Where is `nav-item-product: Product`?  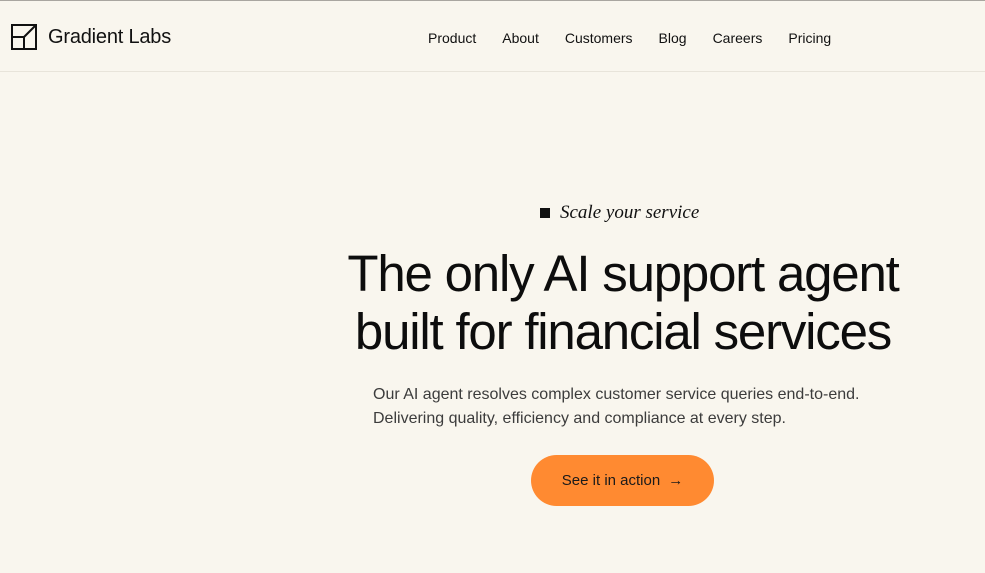
nav-item-product: Product is located at coordinates (452, 38).